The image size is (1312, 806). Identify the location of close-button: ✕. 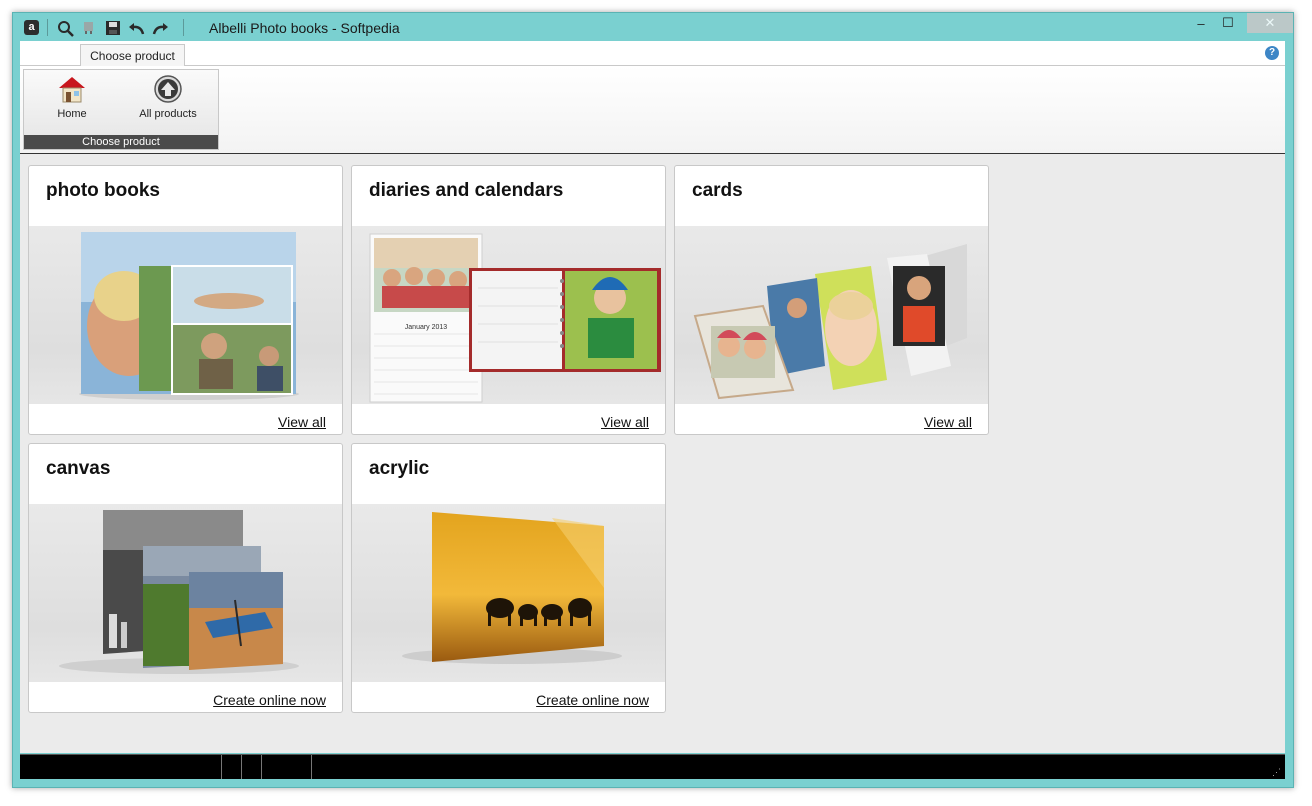
(1270, 23).